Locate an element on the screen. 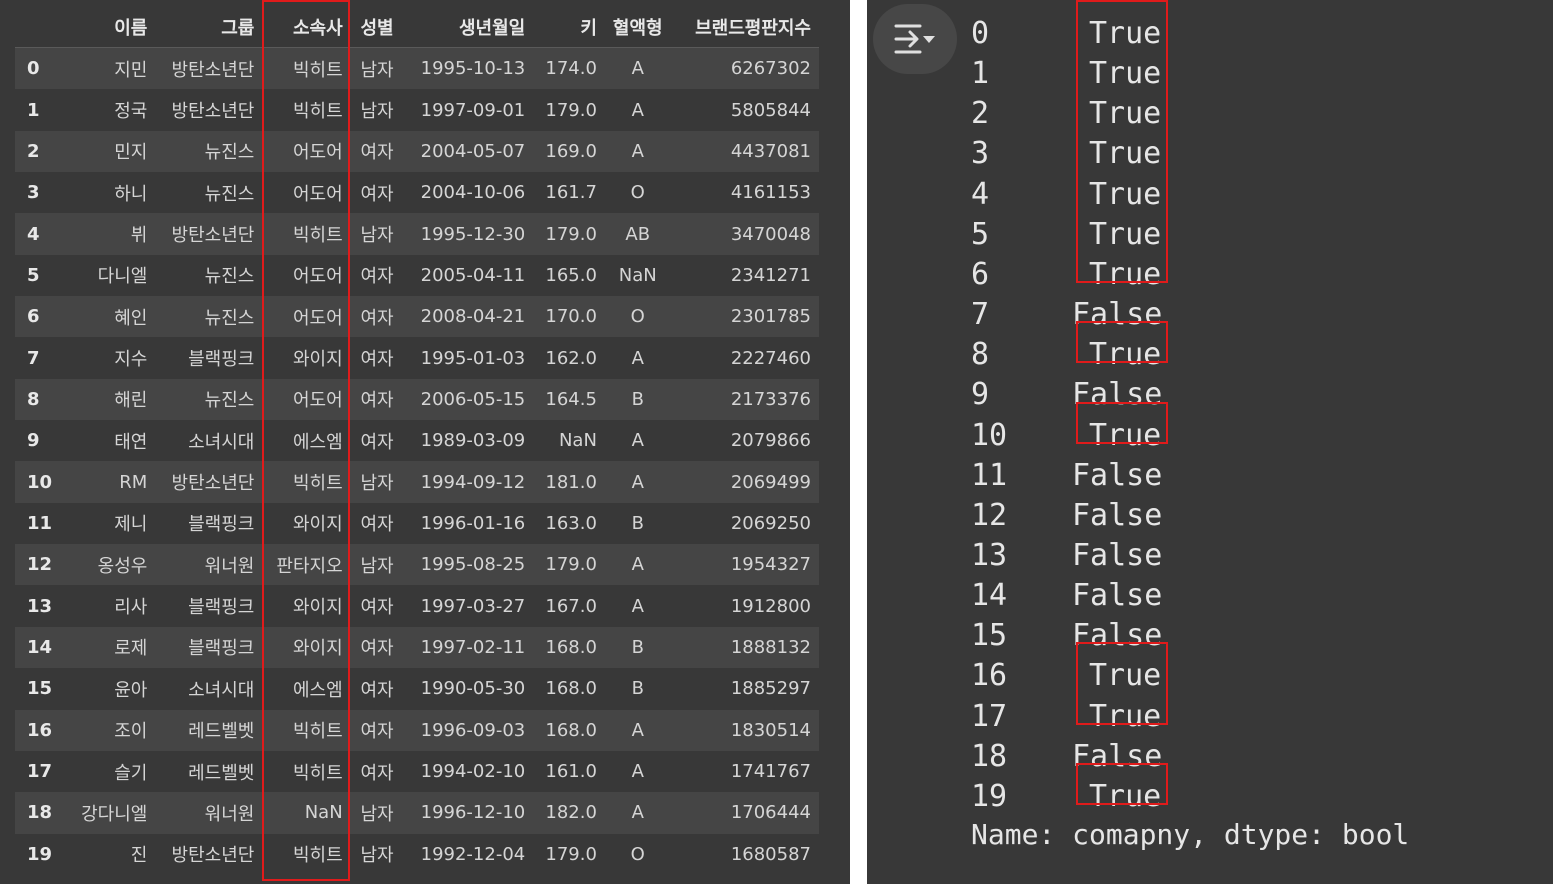 Image resolution: width=1553 pixels, height=884 pixels. cell-name: 정국 is located at coordinates (111, 110).